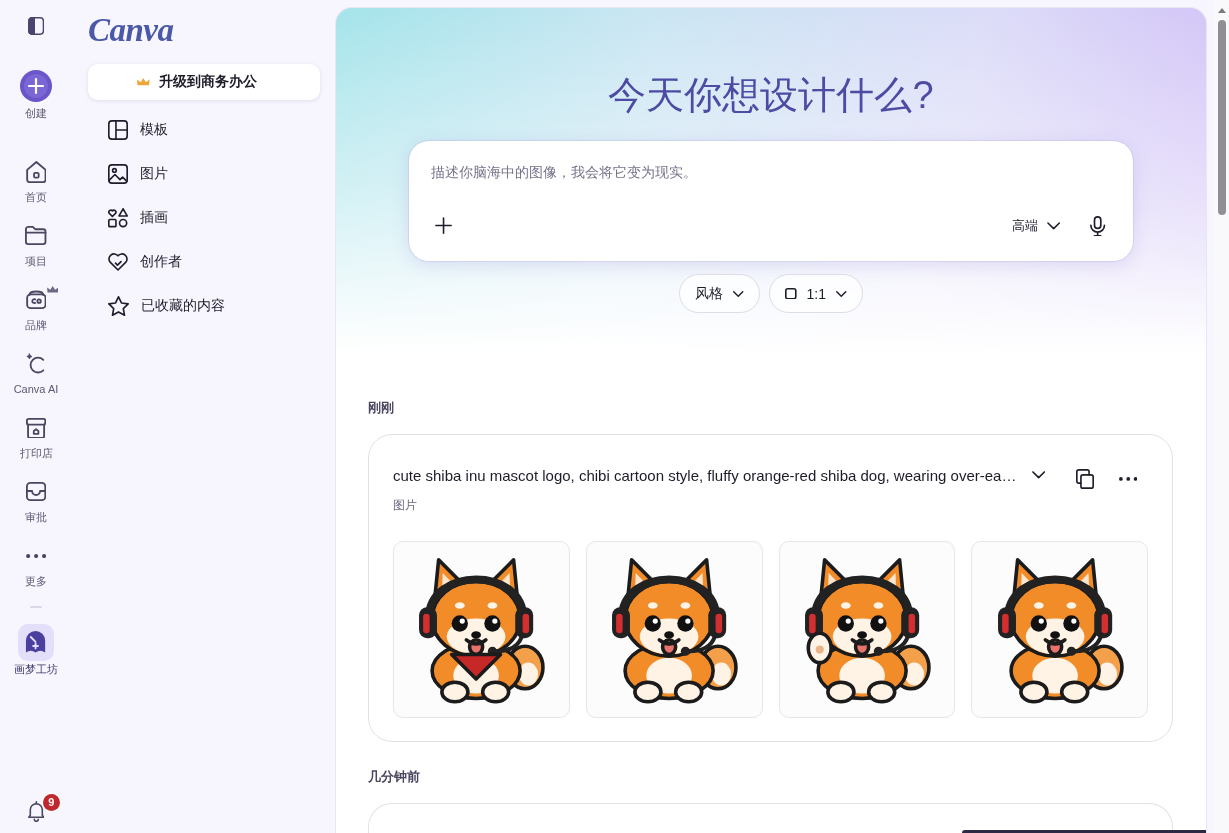 This screenshot has height=833, width=1229. What do you see at coordinates (381, 408) in the screenshot?
I see `section-heading: 刚刚` at bounding box center [381, 408].